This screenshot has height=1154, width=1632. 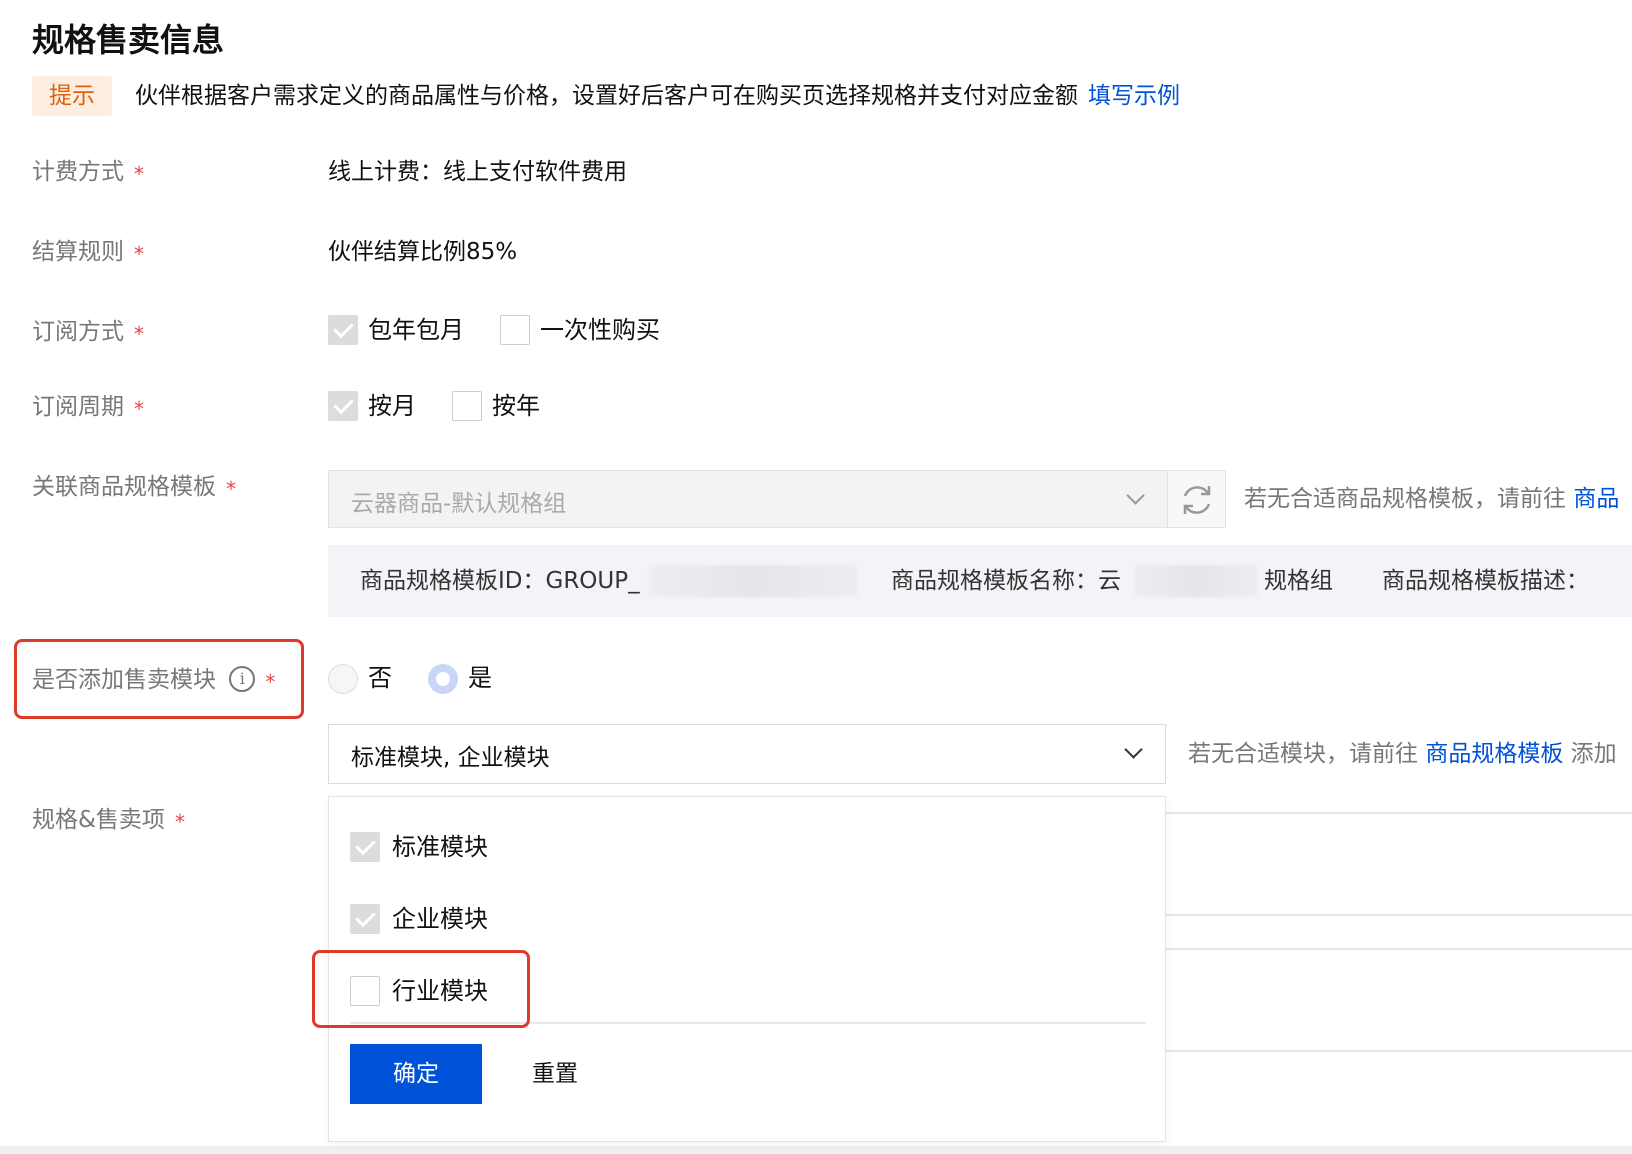 I want to click on billing-label-row: 计费方式 *, so click(x=88, y=172).